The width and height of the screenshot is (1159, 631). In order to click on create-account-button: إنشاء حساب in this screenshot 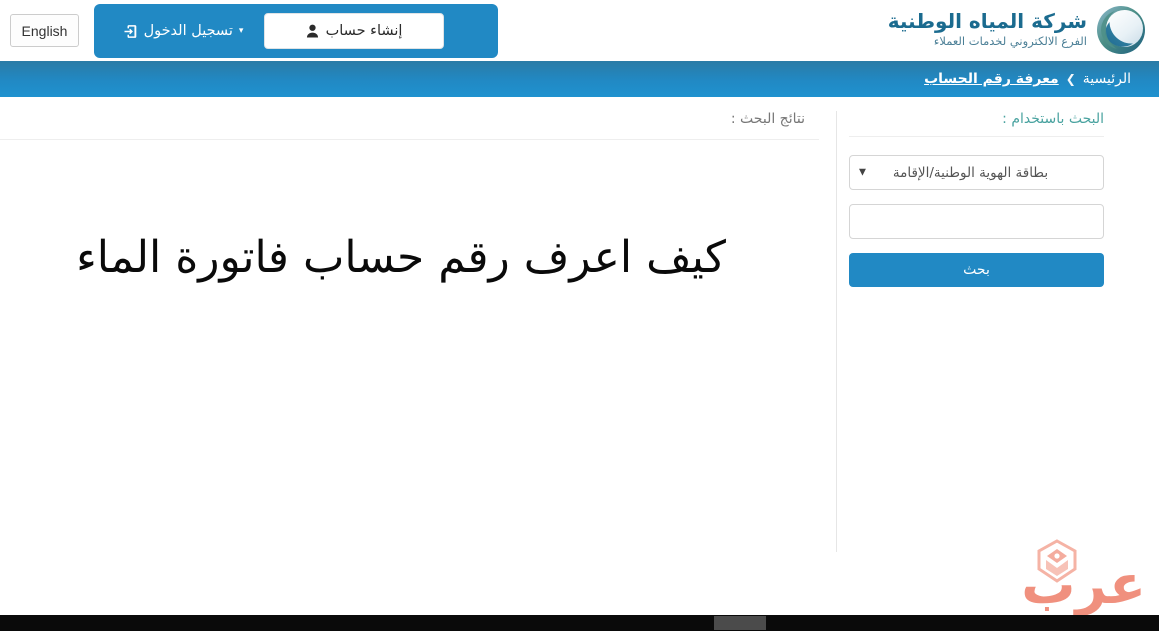, I will do `click(354, 31)`.